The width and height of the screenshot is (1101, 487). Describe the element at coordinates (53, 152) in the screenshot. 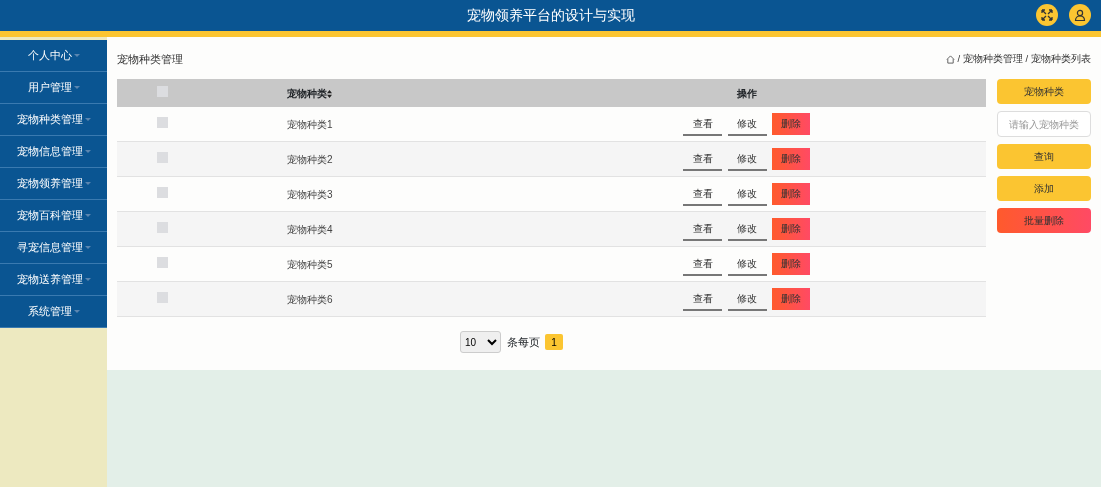

I see `sidebar-item: 宠物信息管理` at that location.